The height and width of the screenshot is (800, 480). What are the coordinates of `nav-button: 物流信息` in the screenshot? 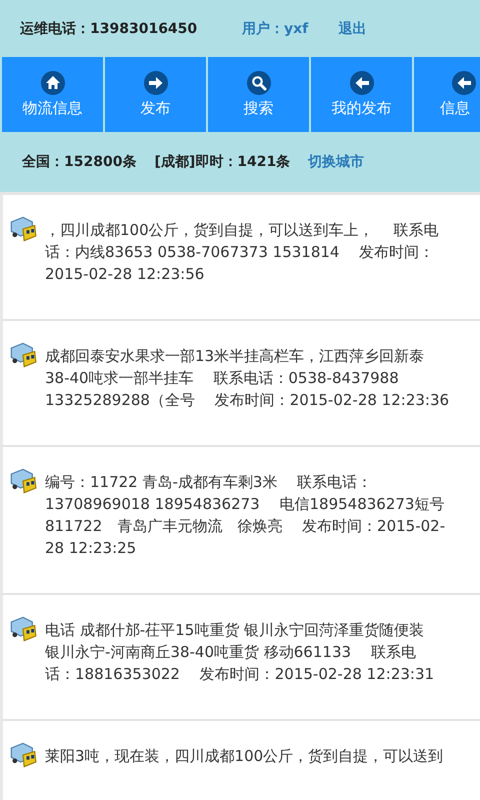 It's located at (52, 94).